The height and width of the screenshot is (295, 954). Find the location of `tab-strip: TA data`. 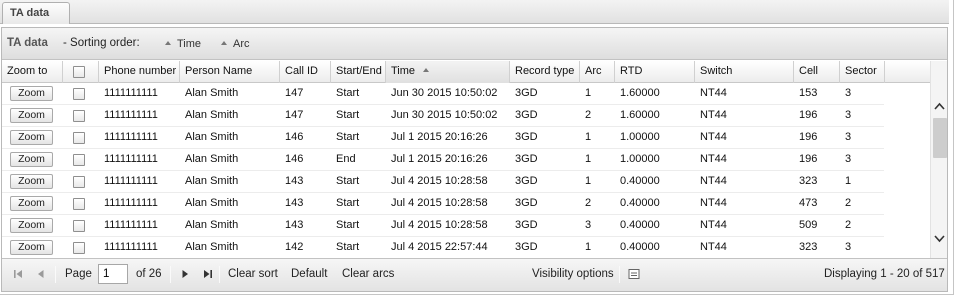

tab-strip: TA data is located at coordinates (474, 12).